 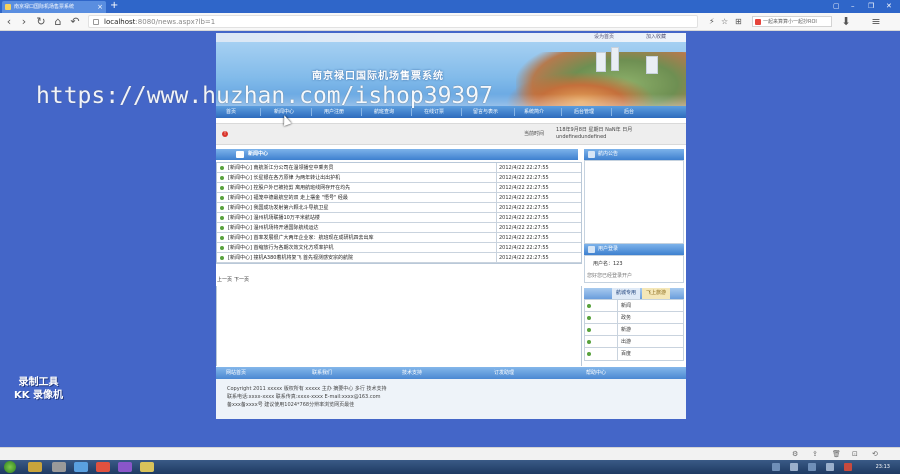 What do you see at coordinates (291, 405) in the screenshot?
I see `icp-line: 备xxx备xxxx号 建议使用1024*768分辨率浏览网页最佳` at bounding box center [291, 405].